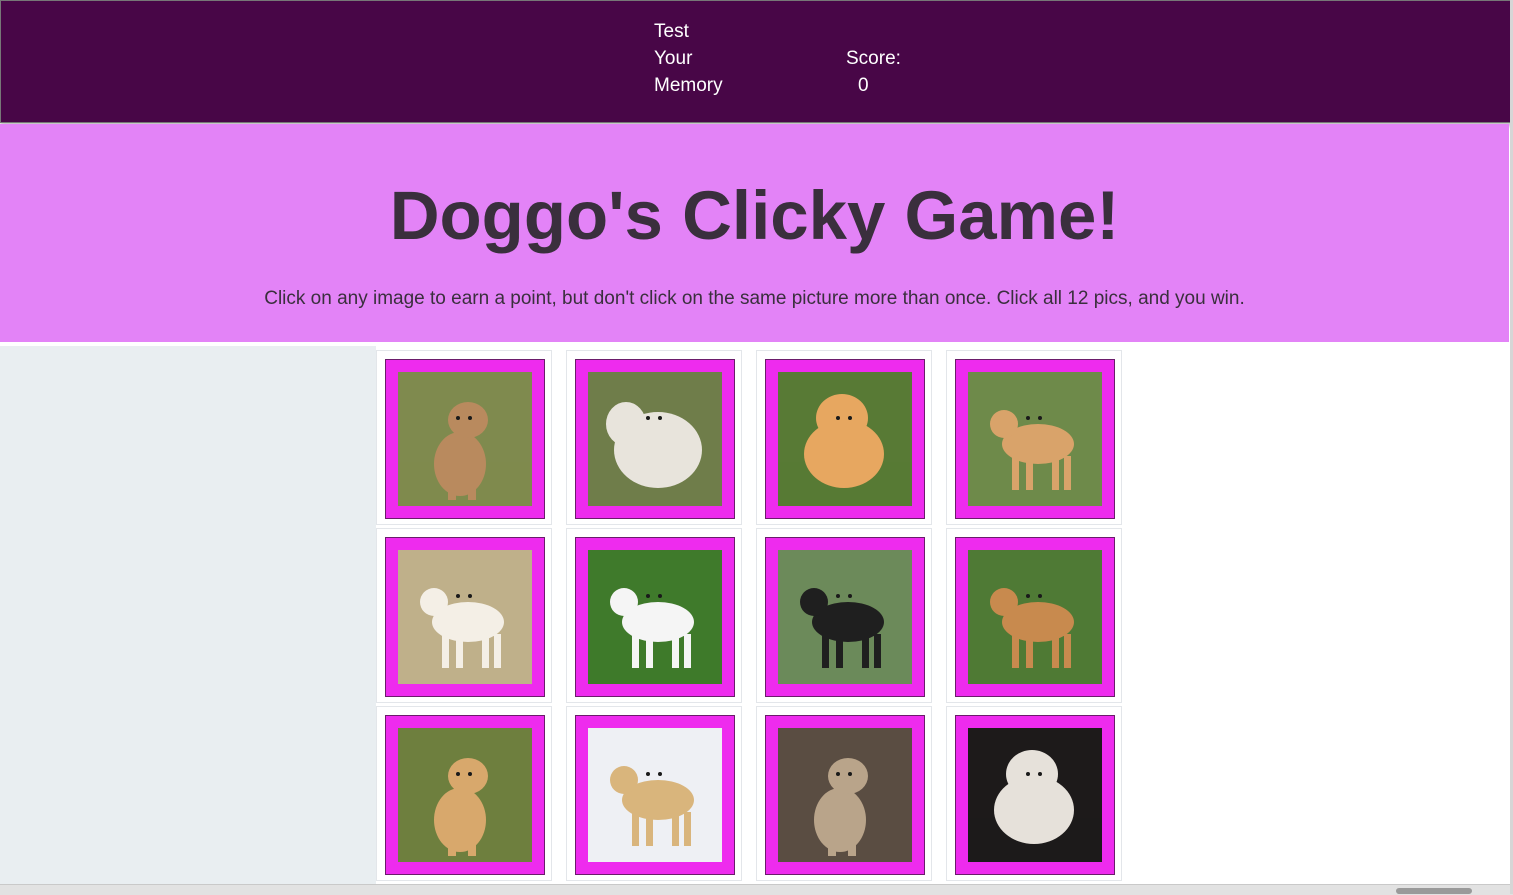 The image size is (1513, 895). I want to click on dog-card-pekingese, so click(1034, 437).